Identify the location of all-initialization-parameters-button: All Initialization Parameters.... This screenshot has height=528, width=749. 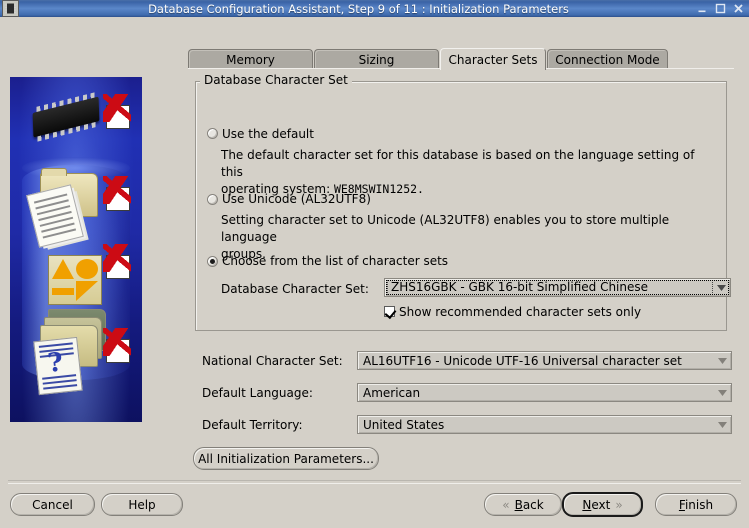
(286, 458).